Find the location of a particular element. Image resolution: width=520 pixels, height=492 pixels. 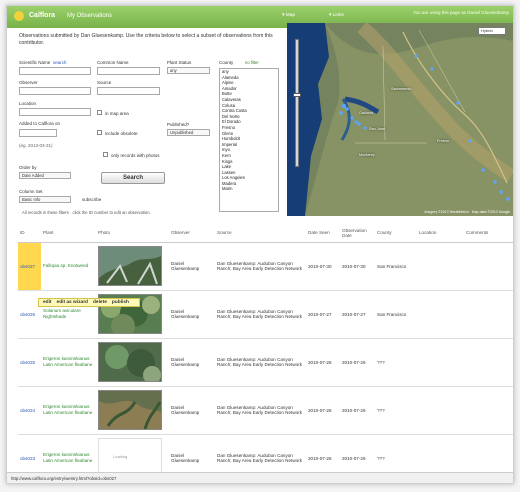

scientific-name-input is located at coordinates (55, 71).